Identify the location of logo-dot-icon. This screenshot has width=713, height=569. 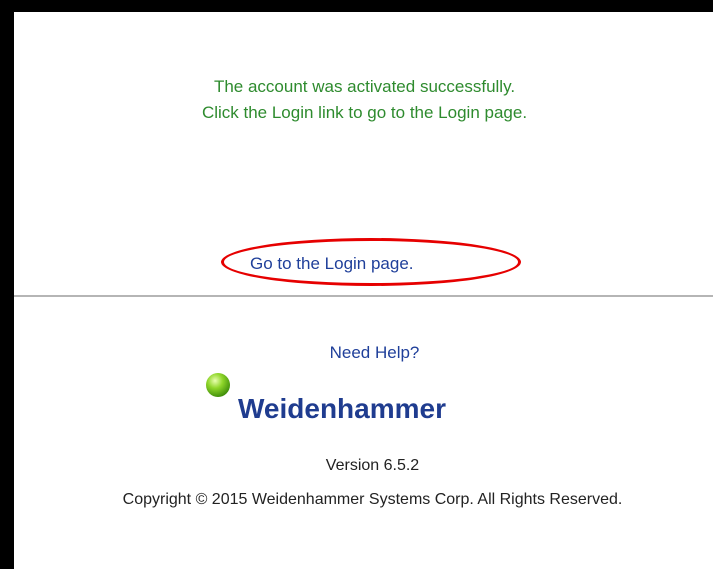
(218, 385).